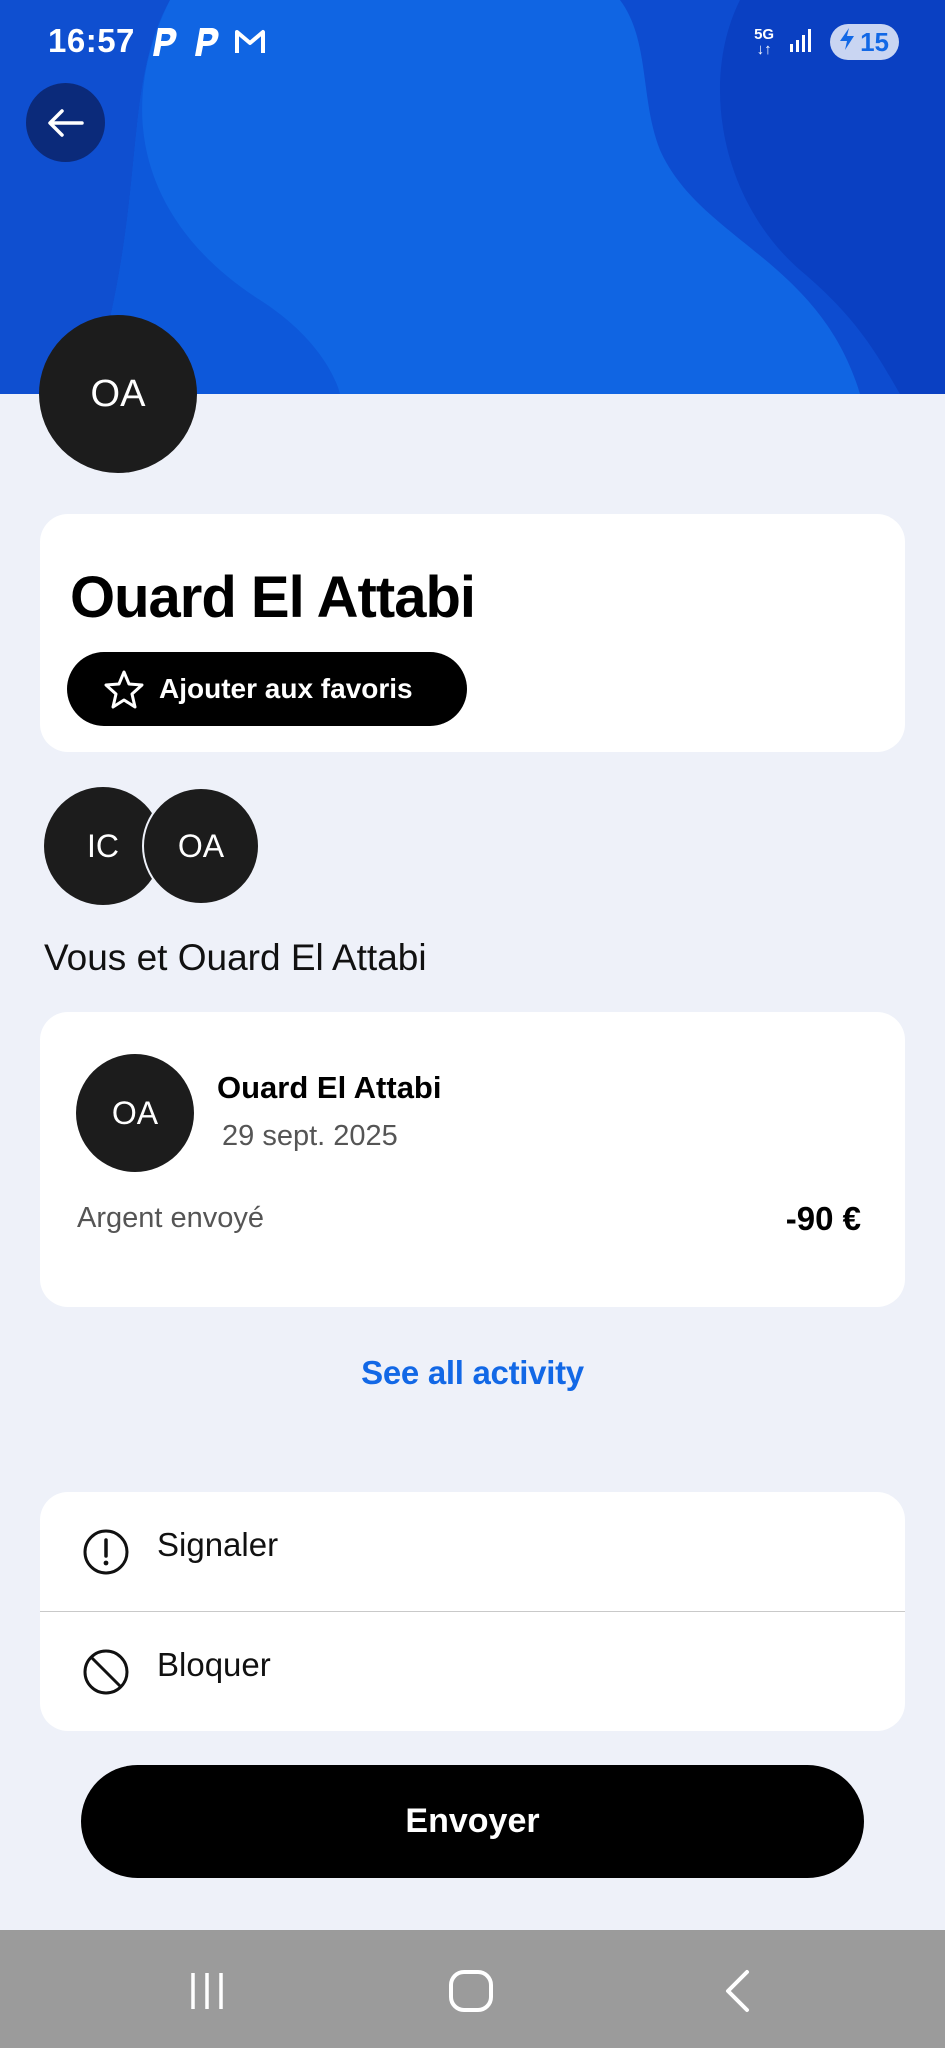 This screenshot has height=2048, width=945. Describe the element at coordinates (826, 42) in the screenshot. I see `status-right-icons: 5G ↓↑ 15` at that location.